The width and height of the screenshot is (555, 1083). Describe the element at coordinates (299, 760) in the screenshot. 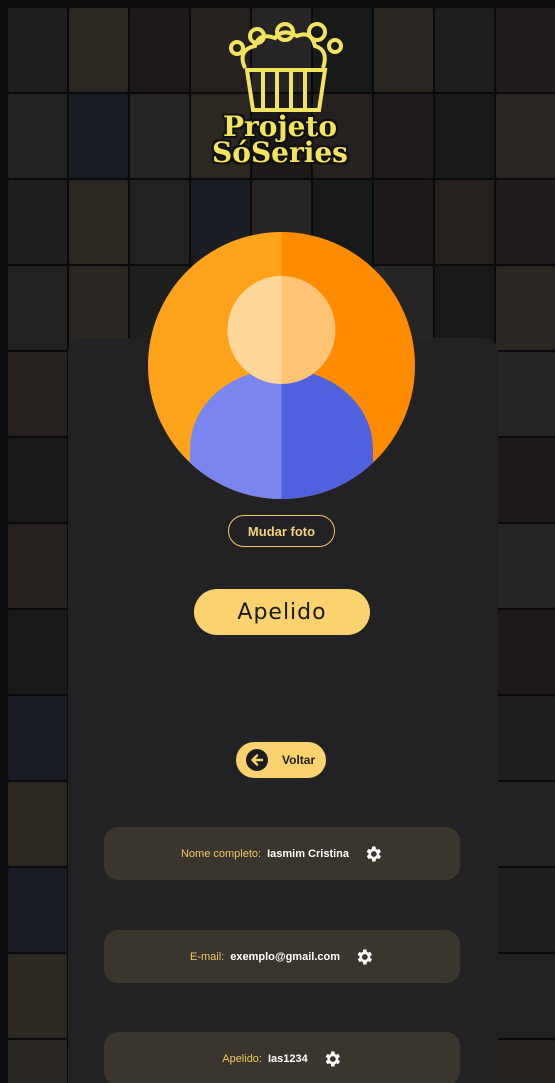

I see `back-label: Voltar` at that location.